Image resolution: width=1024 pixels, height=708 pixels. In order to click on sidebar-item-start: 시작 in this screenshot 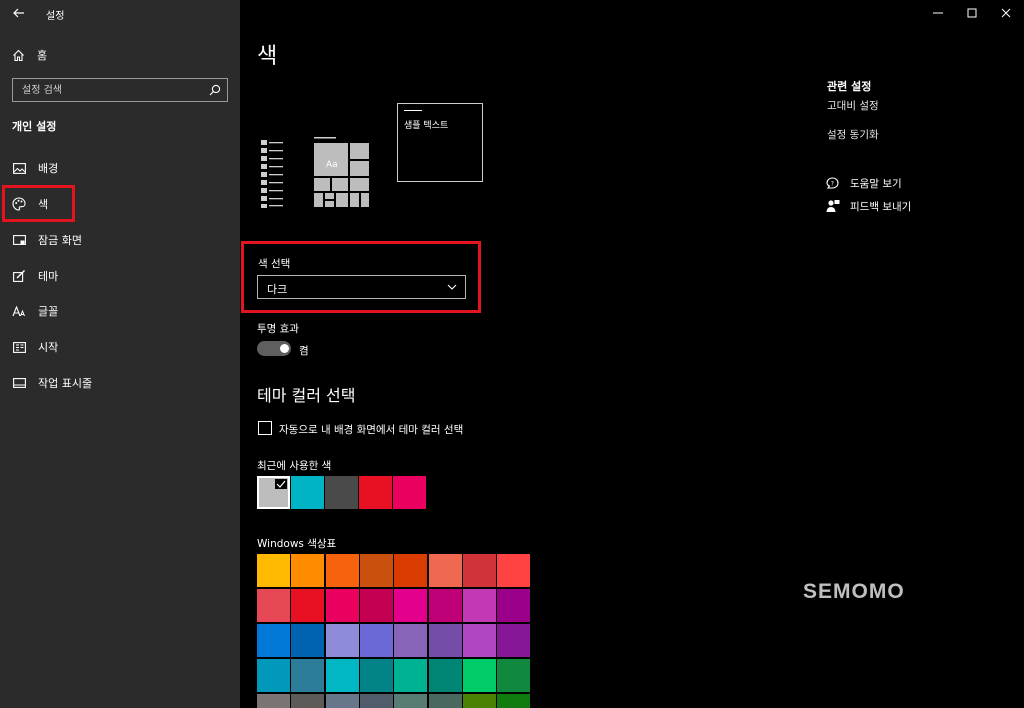, I will do `click(120, 347)`.